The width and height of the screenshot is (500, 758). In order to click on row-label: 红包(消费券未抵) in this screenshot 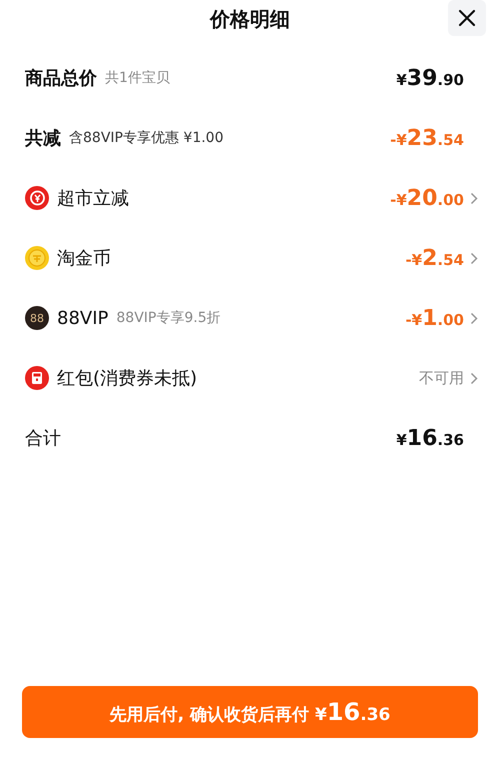, I will do `click(127, 378)`.